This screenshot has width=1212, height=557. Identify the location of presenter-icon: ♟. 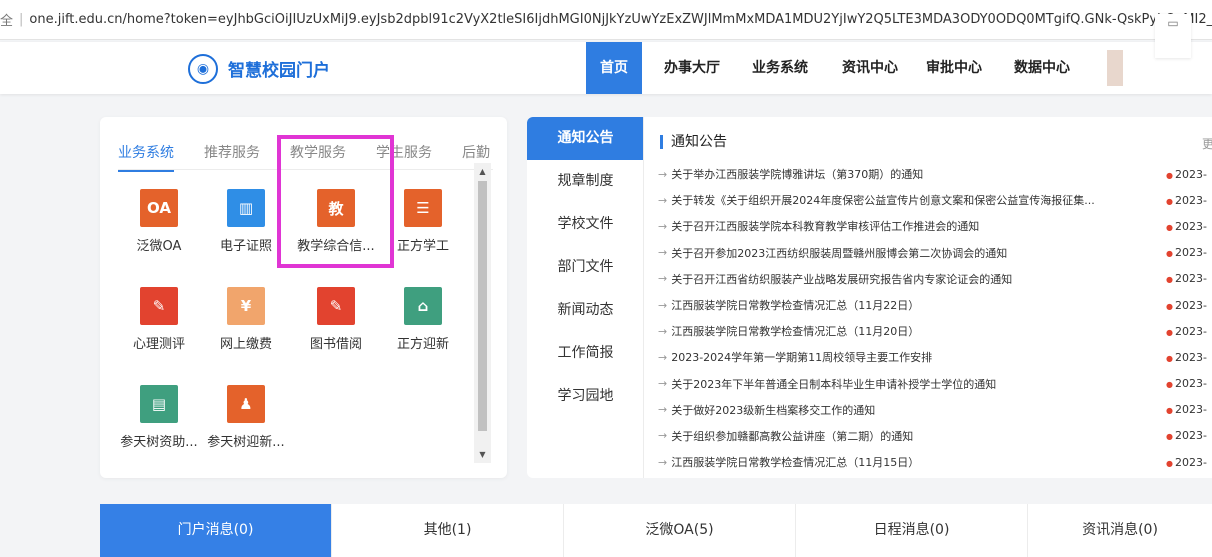
(246, 404).